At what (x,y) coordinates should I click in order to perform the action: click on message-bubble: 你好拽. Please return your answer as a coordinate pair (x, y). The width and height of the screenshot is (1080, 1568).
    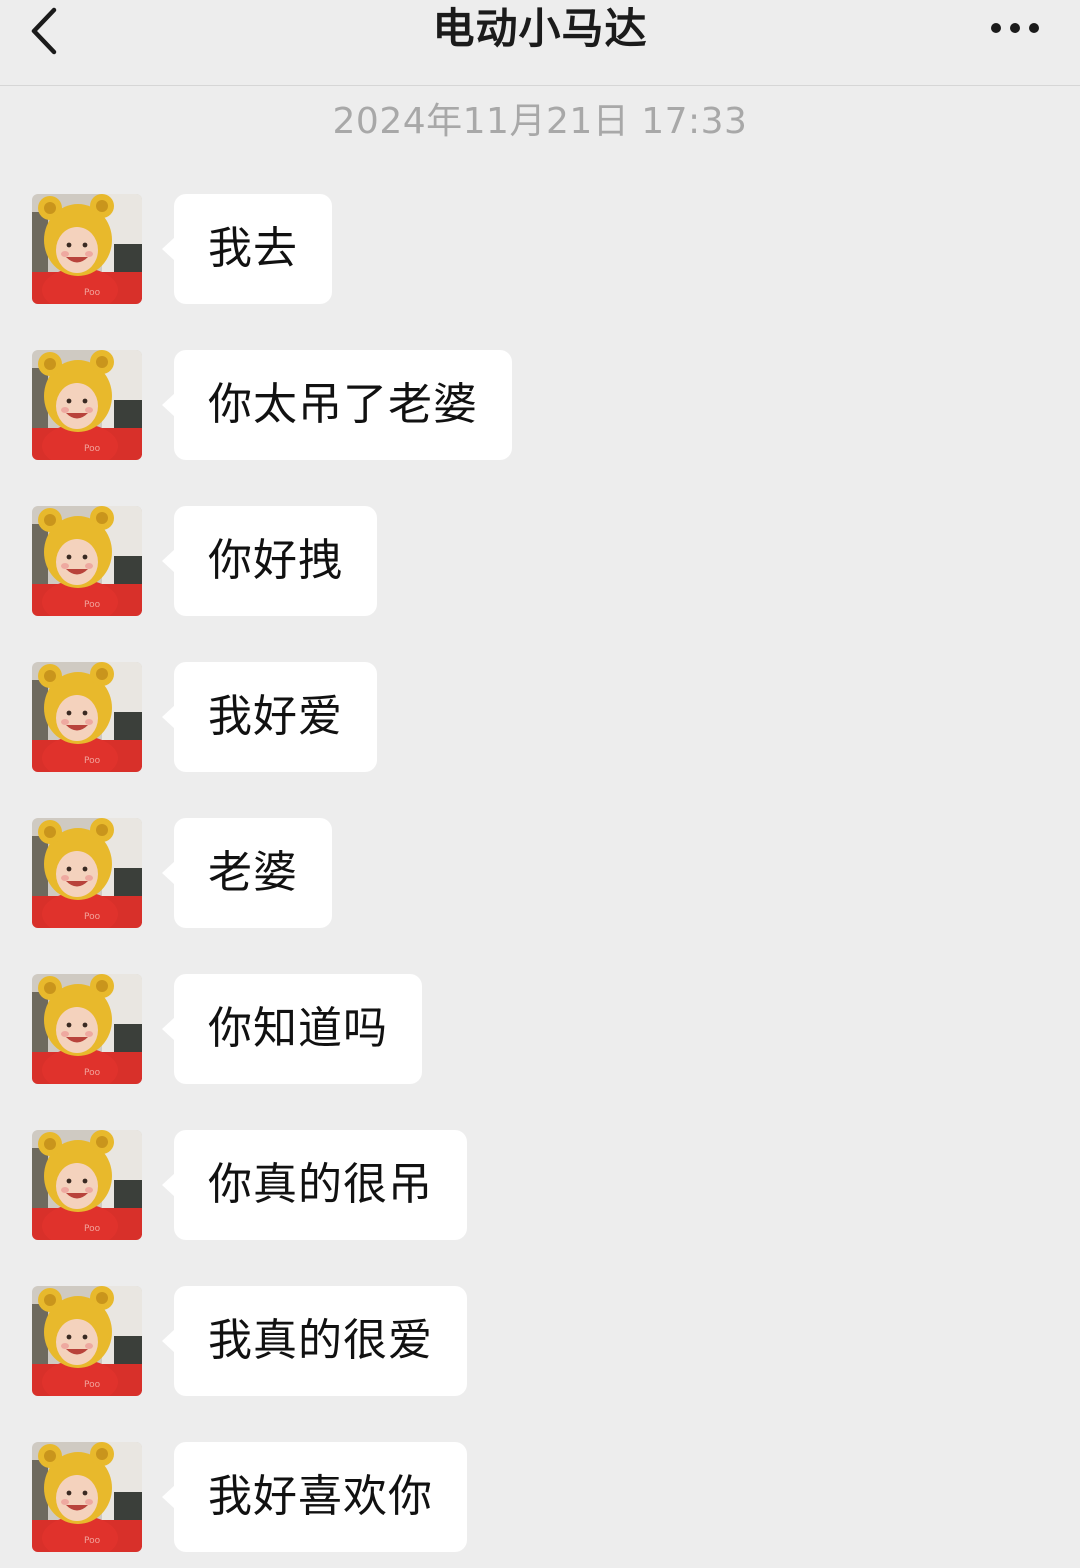
    Looking at the image, I should click on (269, 561).